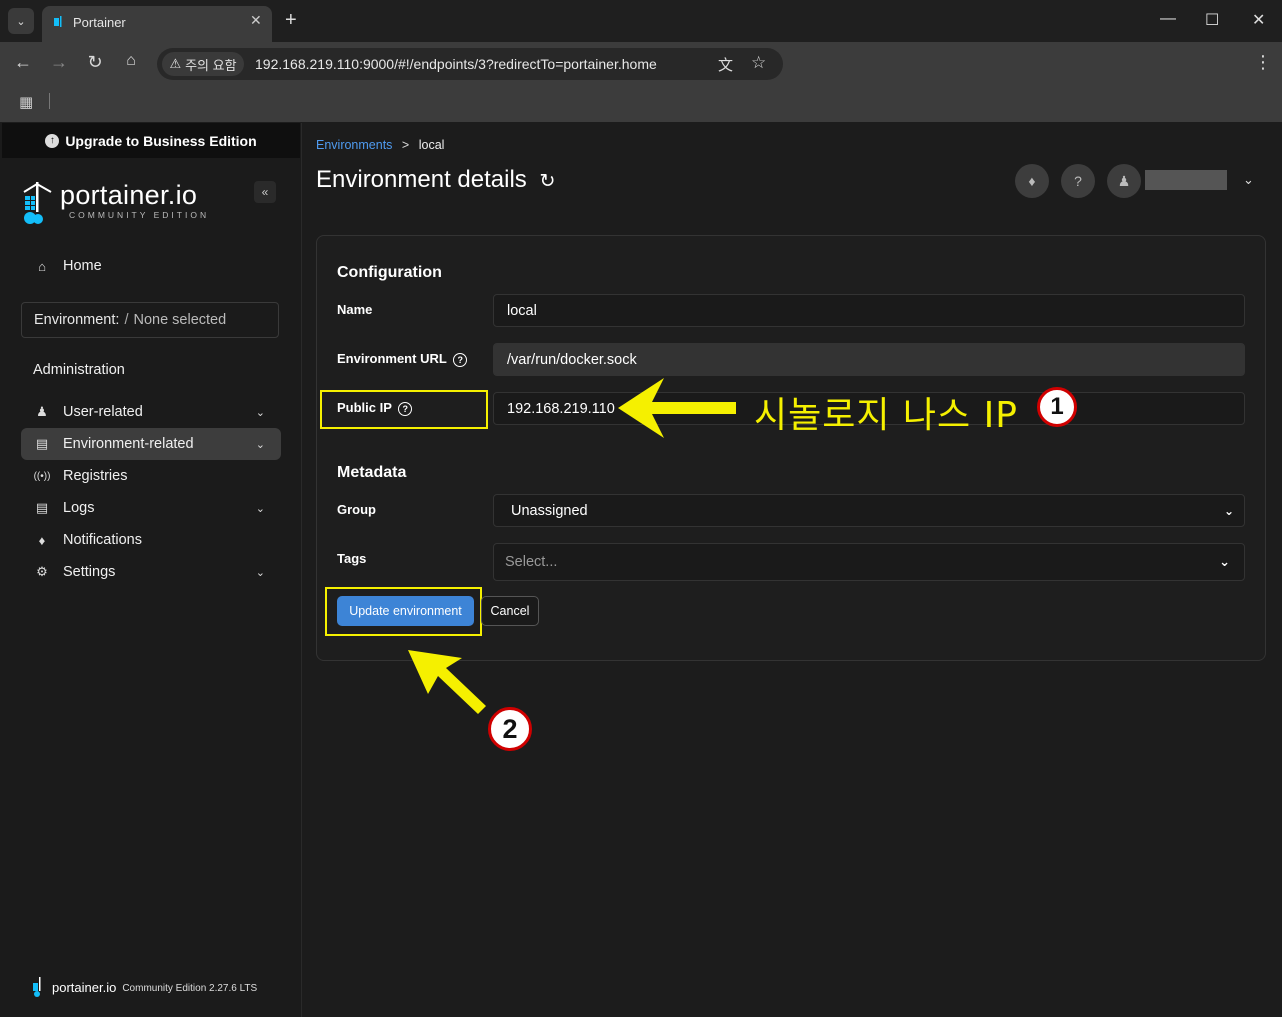  I want to click on configuration-title: Configuration, so click(389, 272).